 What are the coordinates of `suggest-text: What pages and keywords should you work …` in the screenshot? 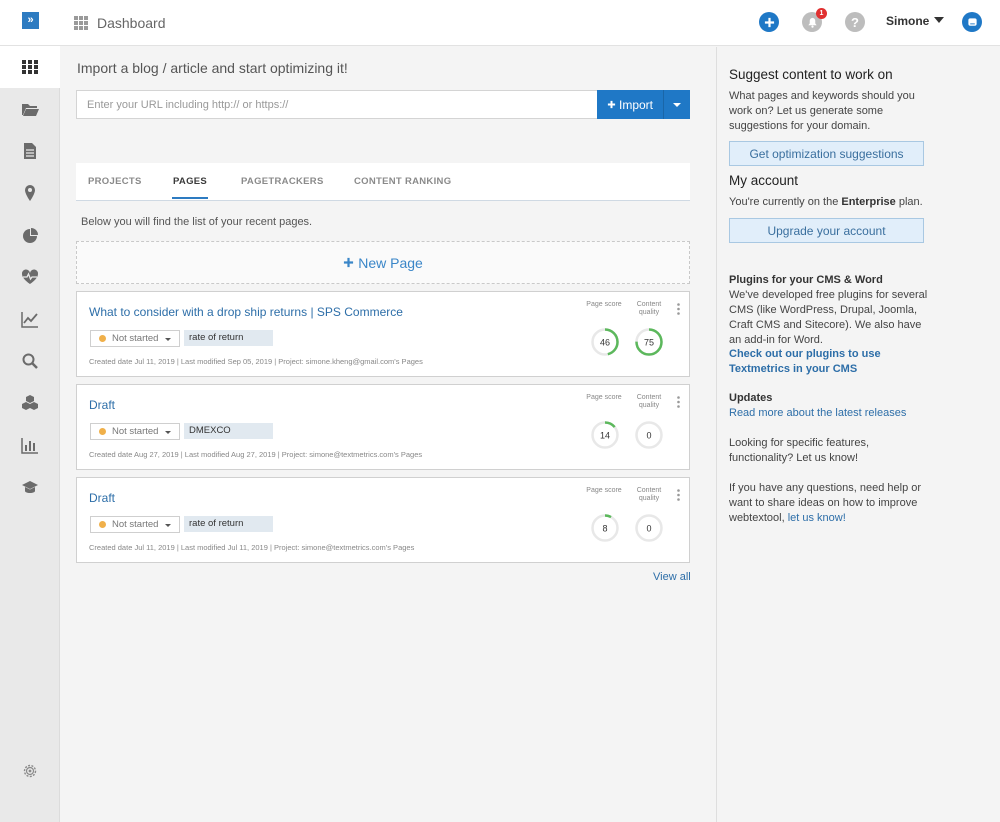 It's located at (822, 111).